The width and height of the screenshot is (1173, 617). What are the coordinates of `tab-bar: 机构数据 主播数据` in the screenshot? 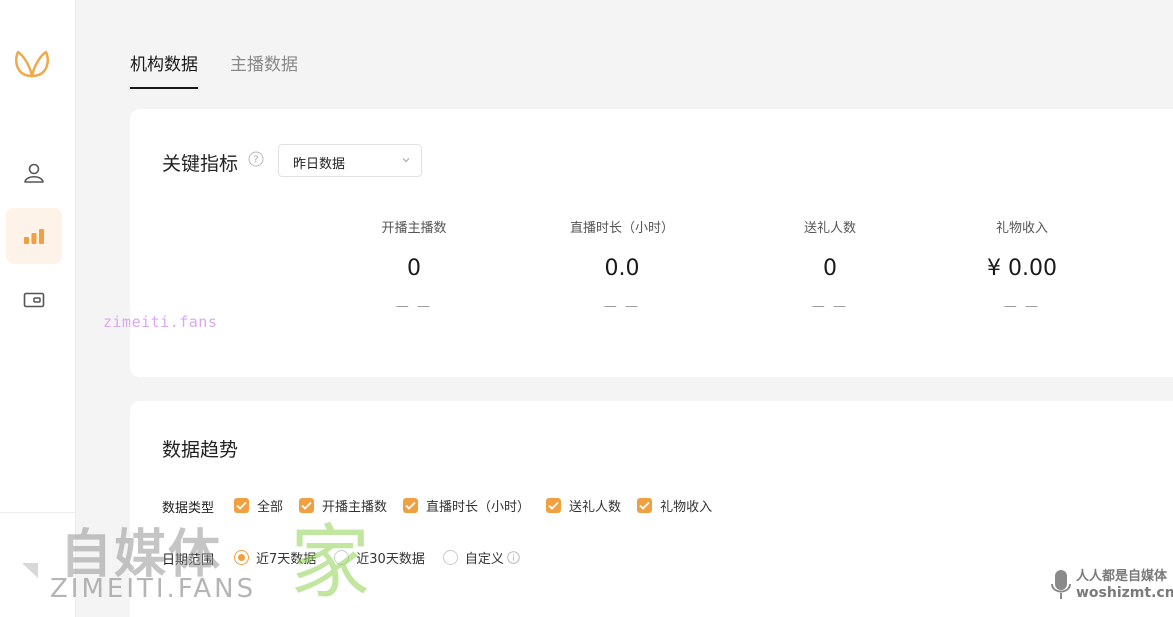 It's located at (214, 69).